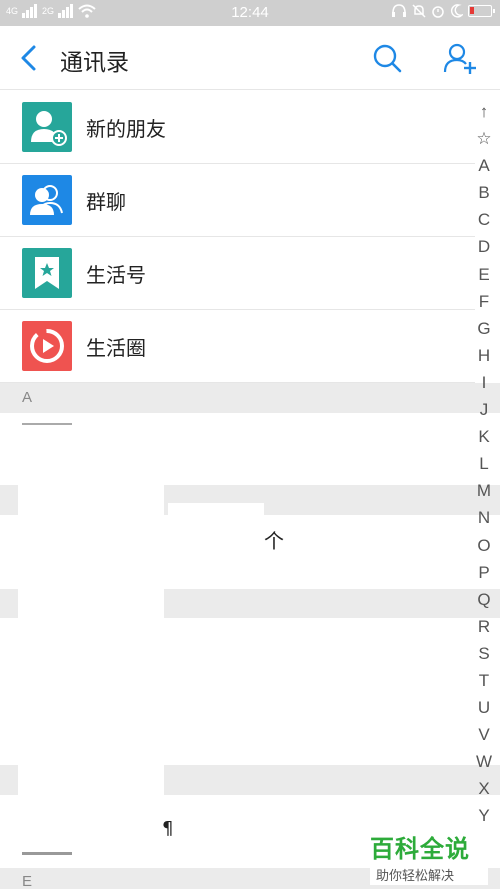 Image resolution: width=500 pixels, height=889 pixels. Describe the element at coordinates (399, 10) in the screenshot. I see `headset-icon` at that location.